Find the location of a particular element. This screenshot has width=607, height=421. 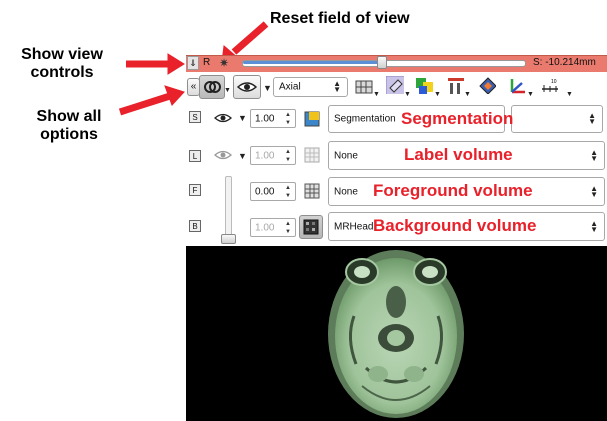

background-interpolation-button is located at coordinates (311, 227).